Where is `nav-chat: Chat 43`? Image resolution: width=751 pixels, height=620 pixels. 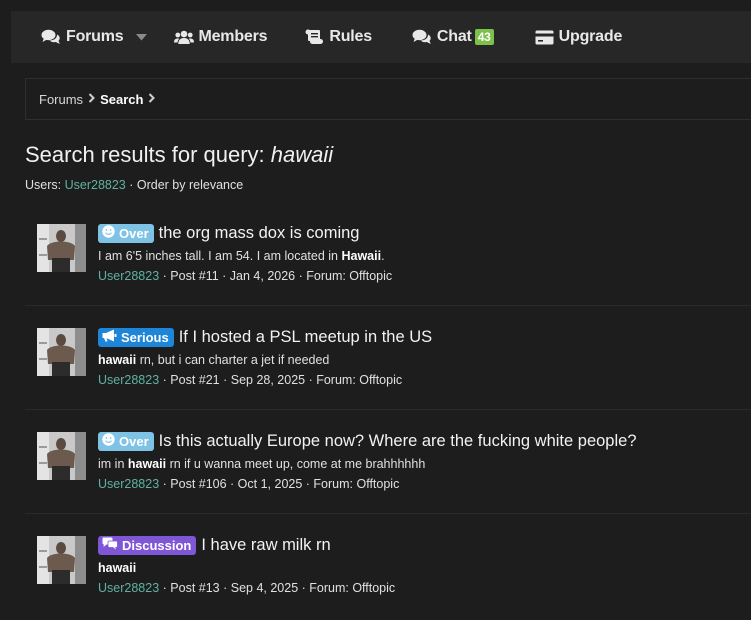
nav-chat: Chat 43 is located at coordinates (453, 37).